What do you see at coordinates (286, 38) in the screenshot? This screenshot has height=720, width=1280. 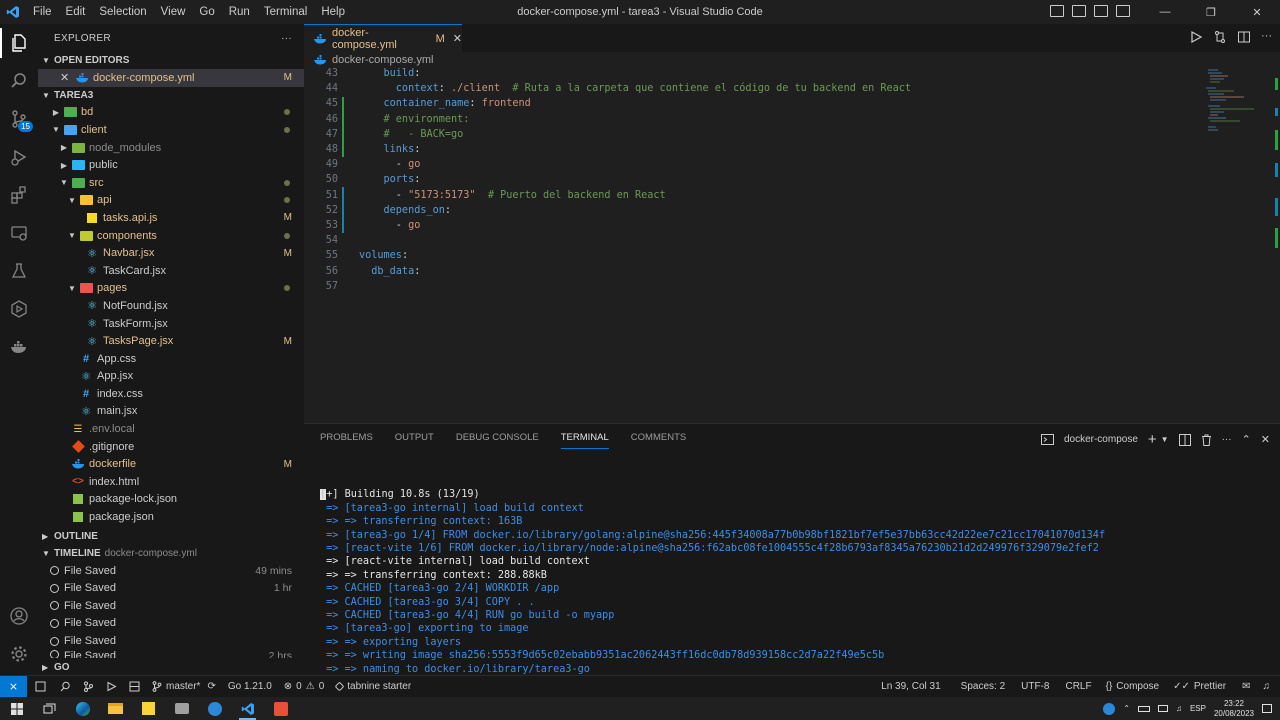 I see `explorer-more-icon: ···` at bounding box center [286, 38].